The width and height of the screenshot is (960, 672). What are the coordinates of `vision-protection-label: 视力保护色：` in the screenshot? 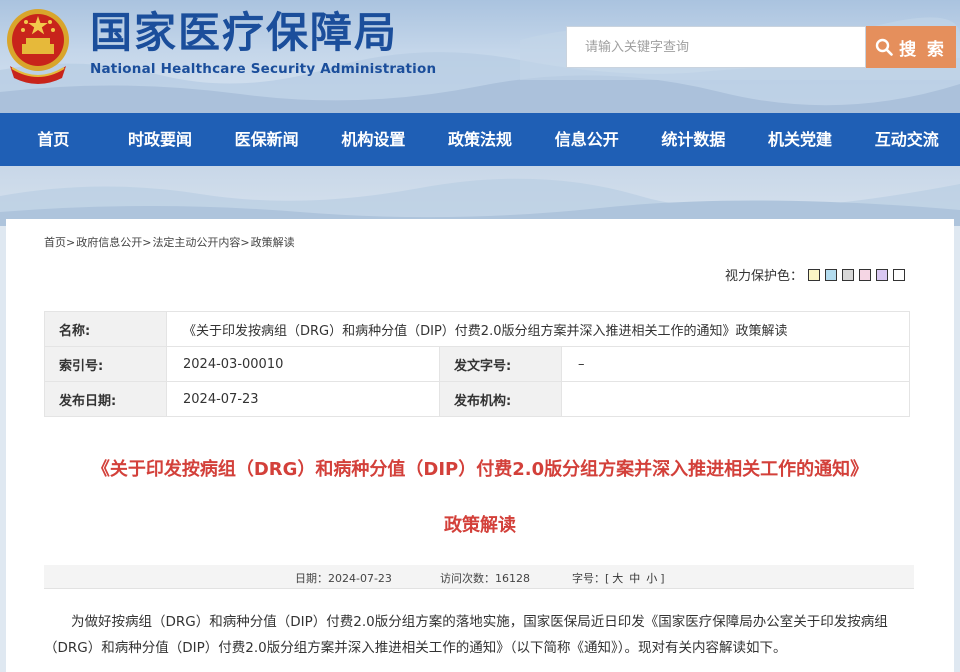 It's located at (764, 276).